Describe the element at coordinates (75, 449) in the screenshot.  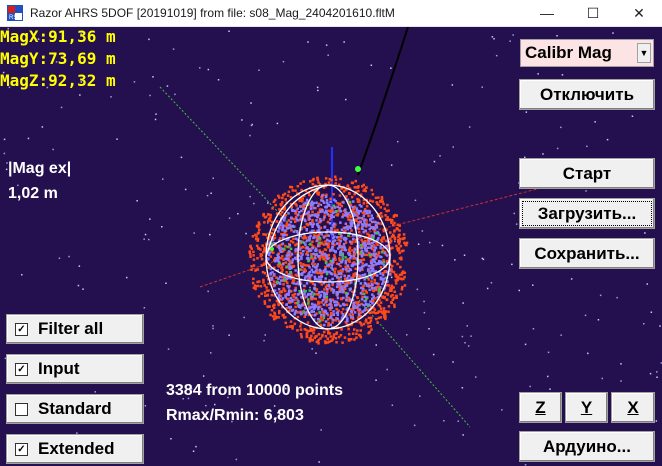
I see `extended-checkbox: ✓ Extended` at that location.